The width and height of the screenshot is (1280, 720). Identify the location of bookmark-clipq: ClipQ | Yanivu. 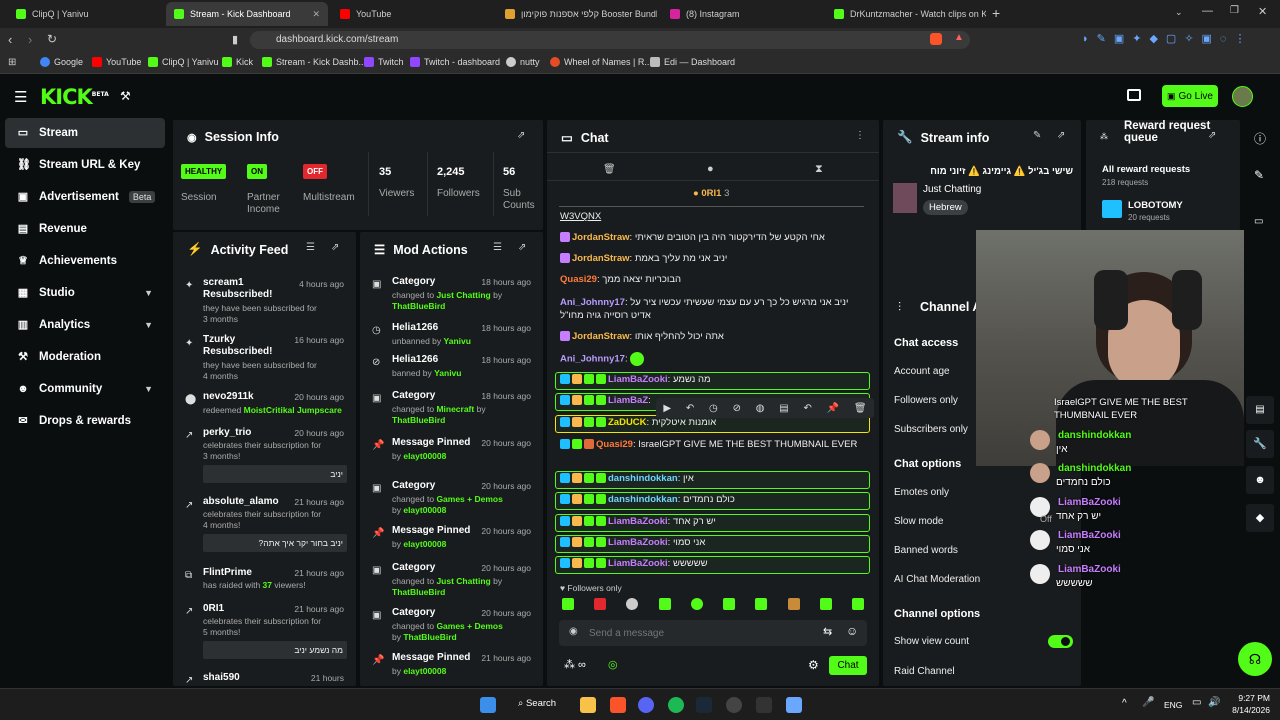
(183, 62).